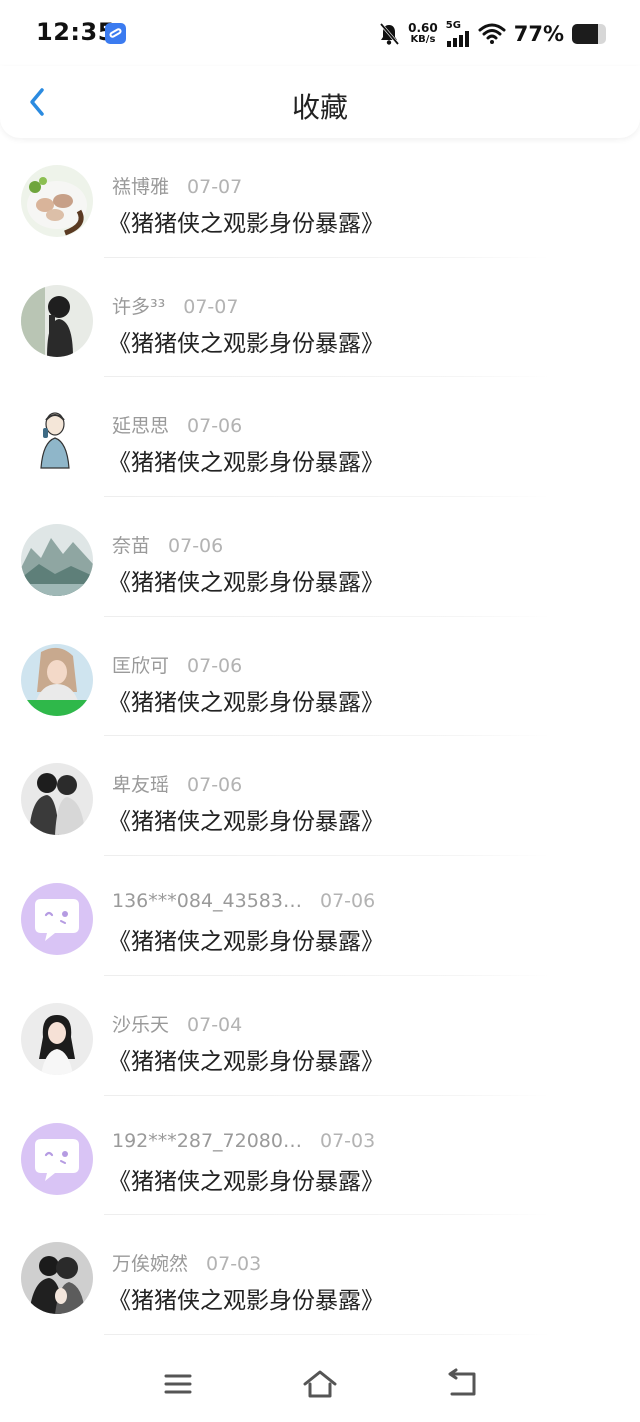 This screenshot has height=1422, width=640. I want to click on item-meta: 136***084_43583… 07-06, so click(243, 901).